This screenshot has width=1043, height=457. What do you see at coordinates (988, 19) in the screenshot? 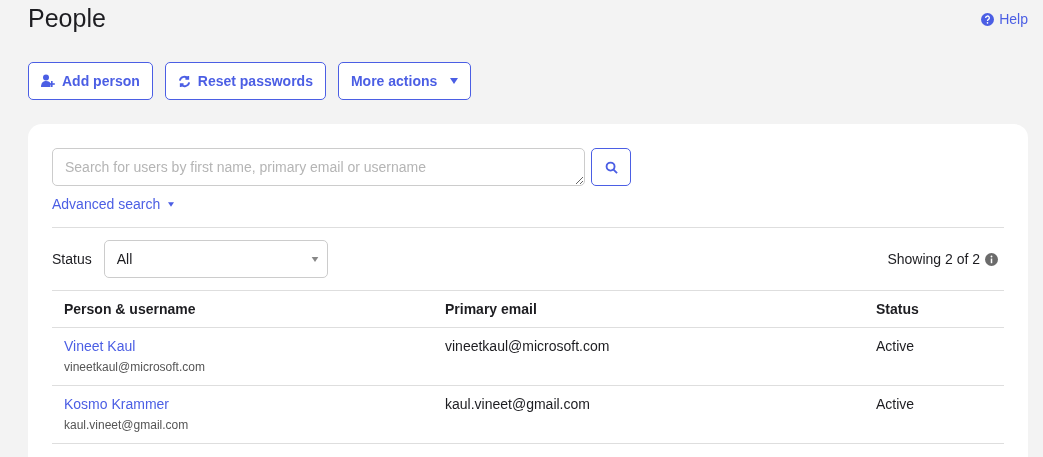
I see `help-icon` at bounding box center [988, 19].